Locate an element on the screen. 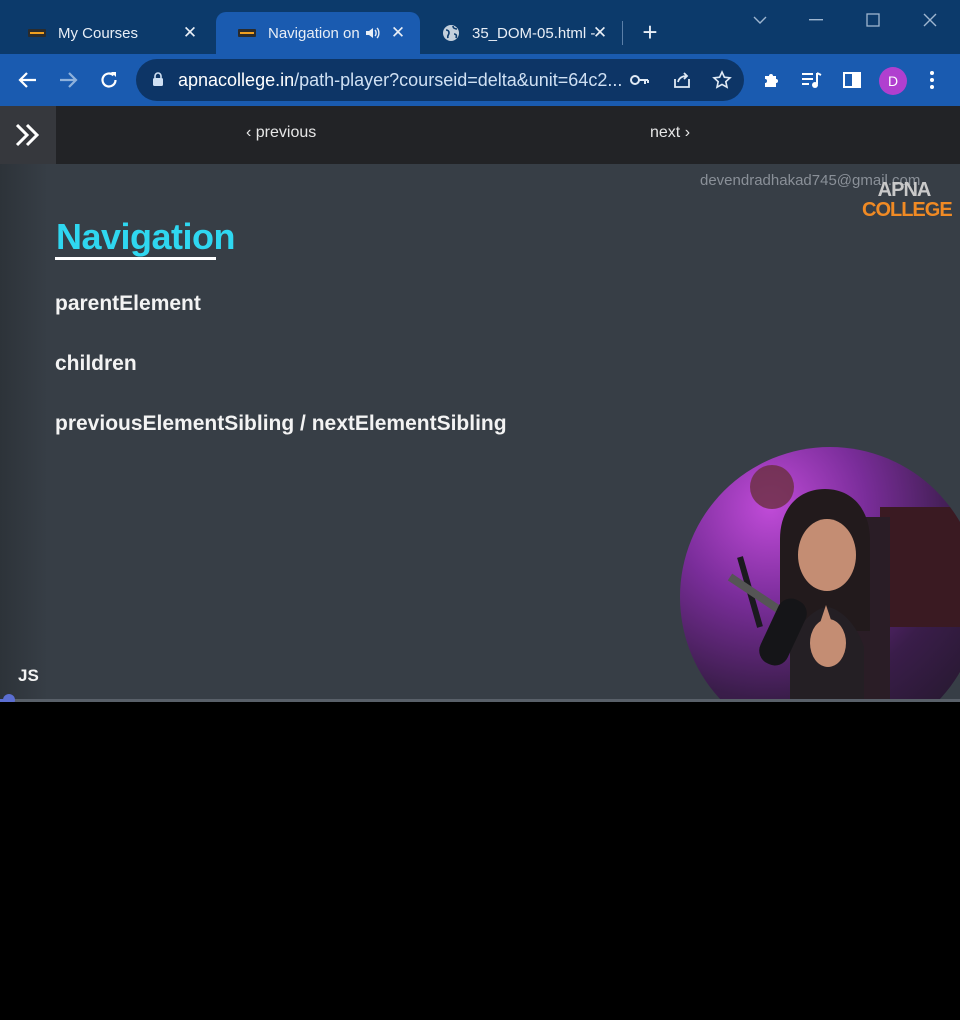  tab-navigation: Navigation on ✕ is located at coordinates (318, 33).